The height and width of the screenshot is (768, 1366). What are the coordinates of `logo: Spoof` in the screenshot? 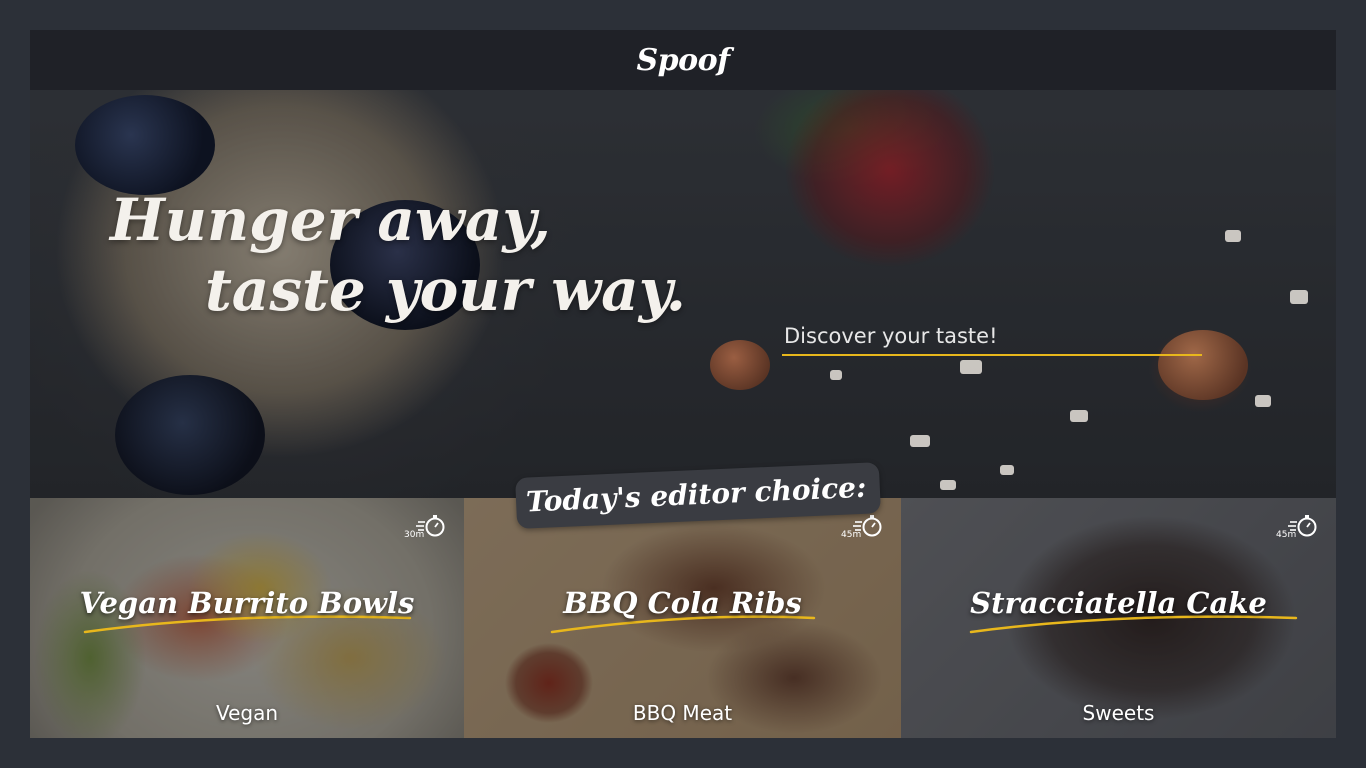 It's located at (683, 60).